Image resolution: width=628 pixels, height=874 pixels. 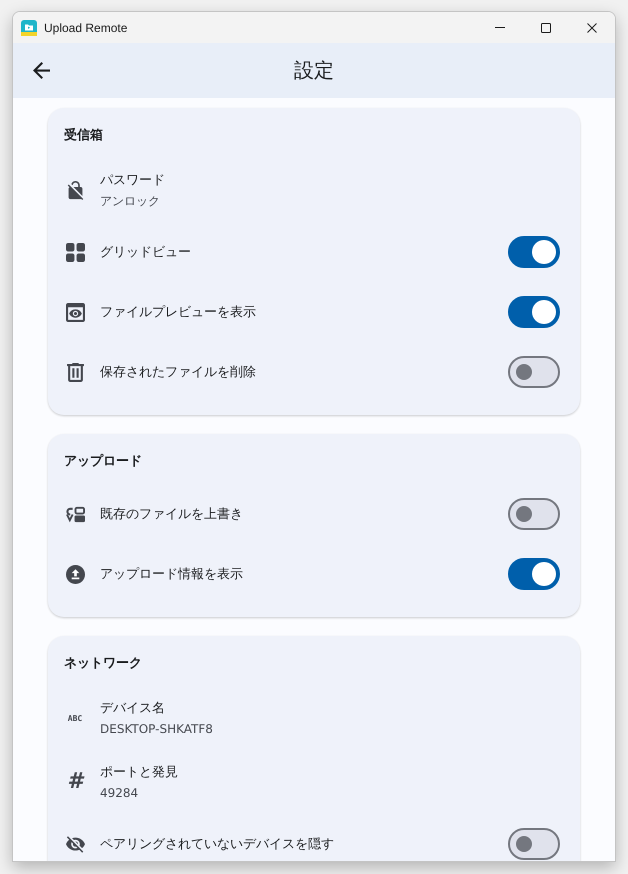 I want to click on setting-value: 49284, so click(x=119, y=793).